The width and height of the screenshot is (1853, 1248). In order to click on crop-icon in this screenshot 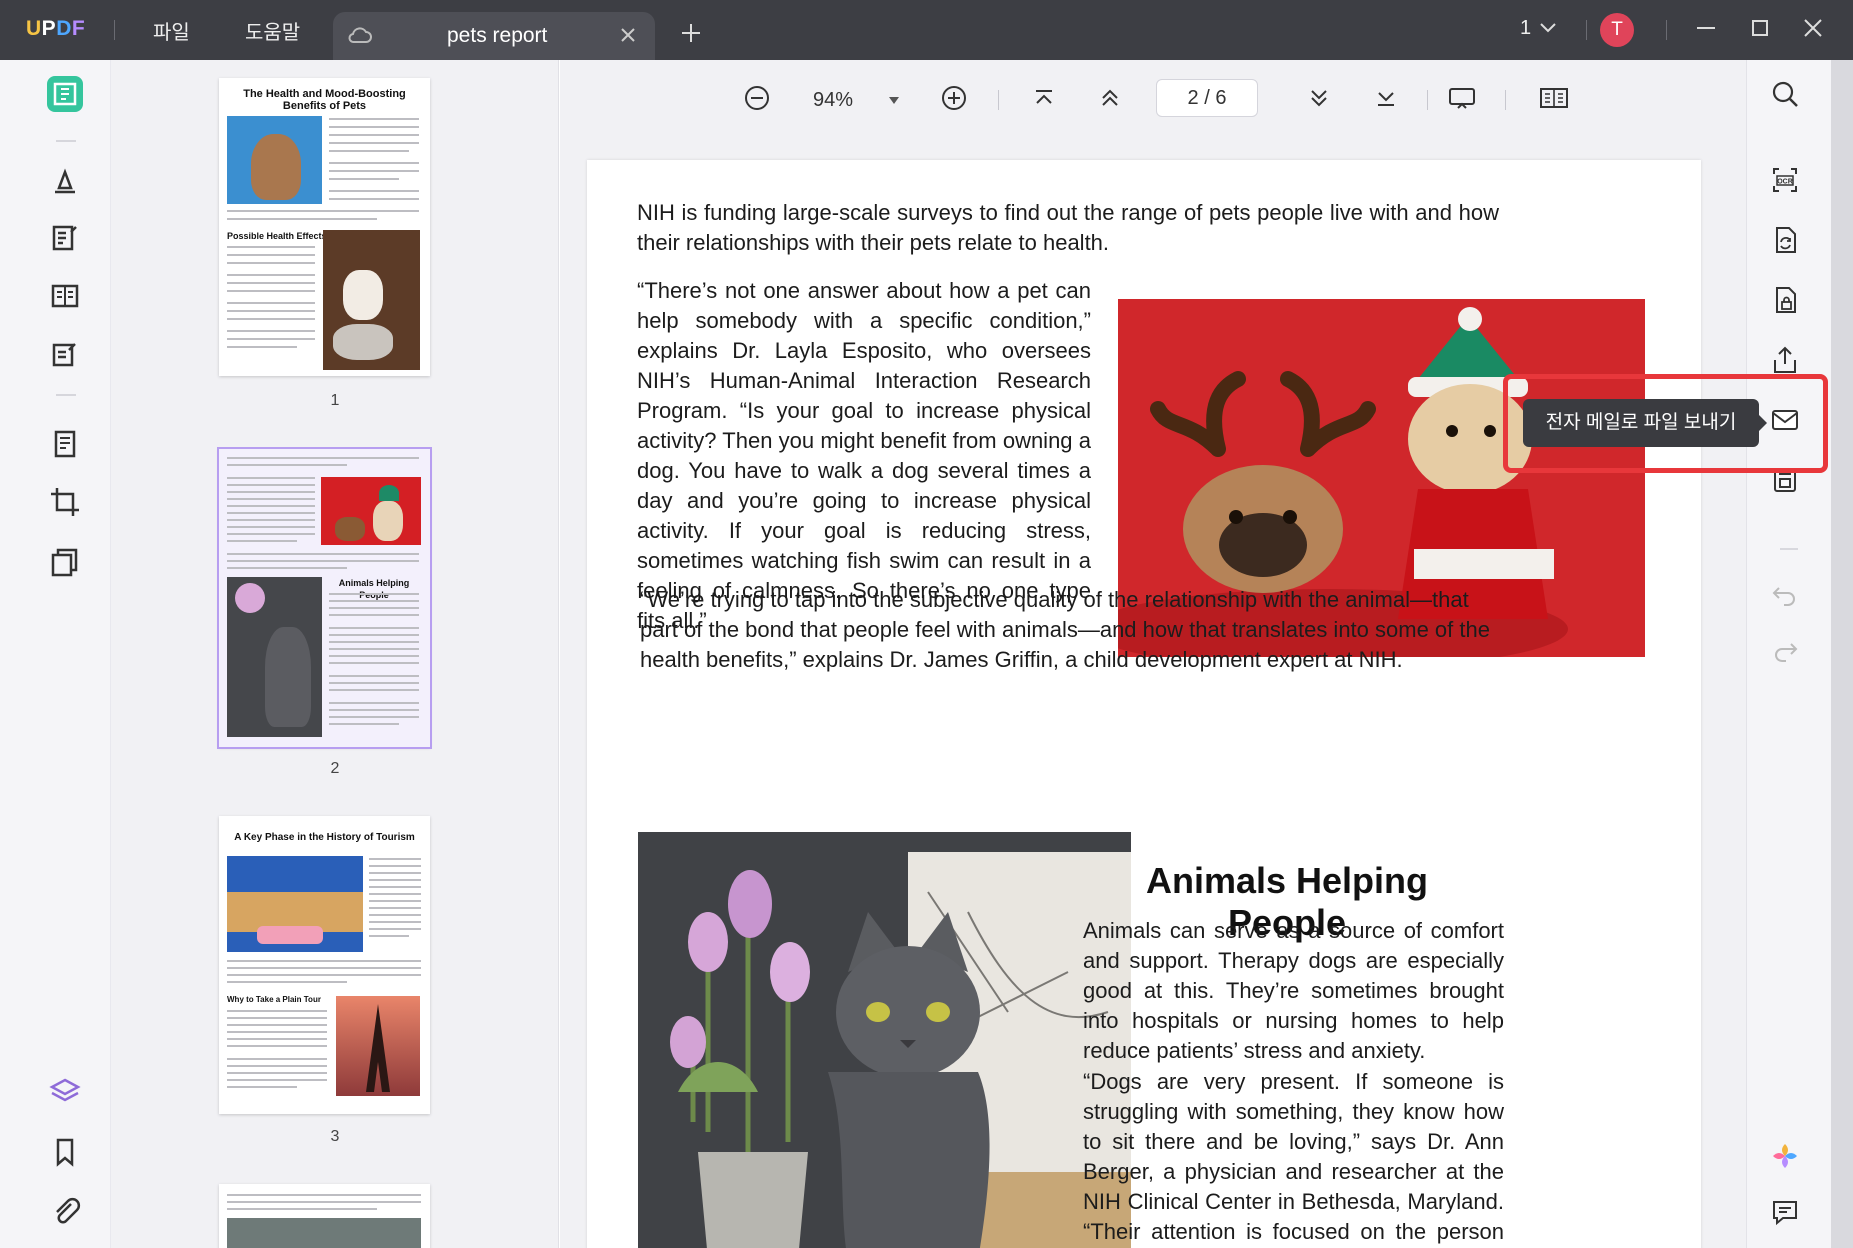, I will do `click(65, 502)`.